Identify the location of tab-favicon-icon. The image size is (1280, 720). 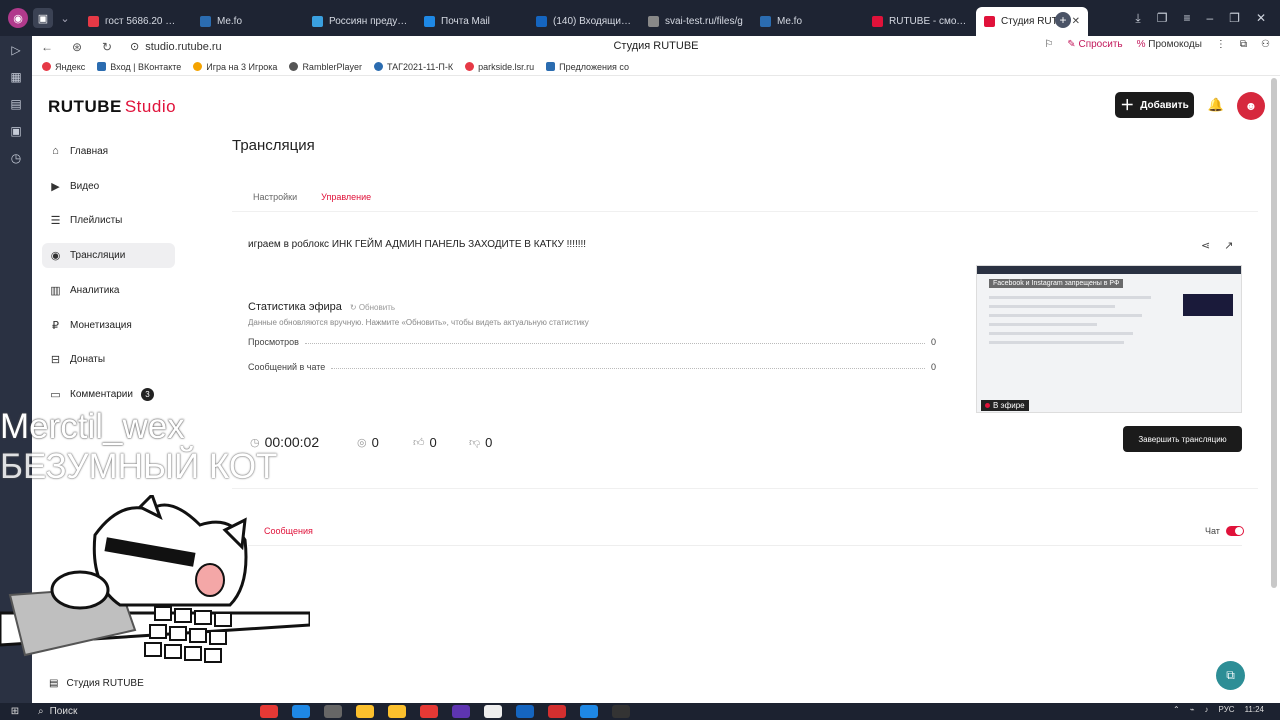
(989, 21).